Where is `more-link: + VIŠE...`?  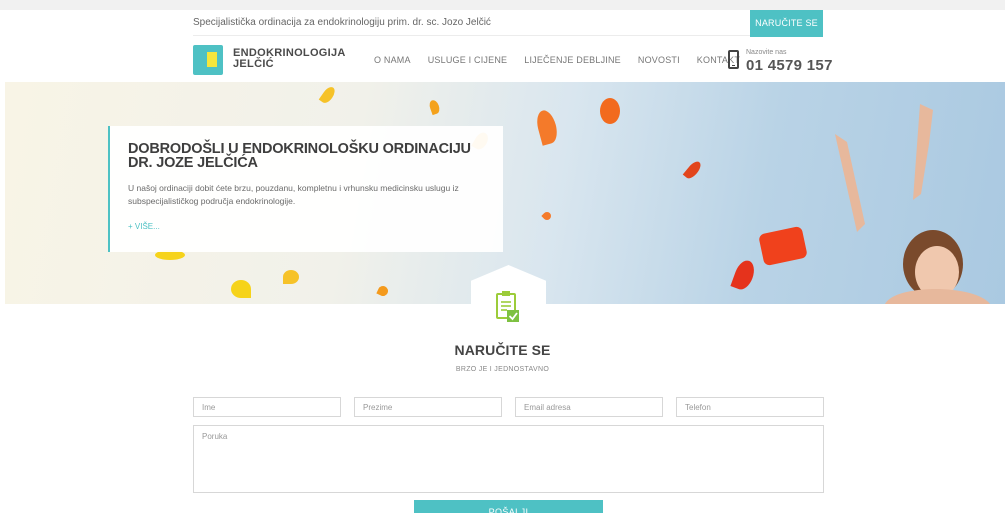 more-link: + VIŠE... is located at coordinates (144, 226).